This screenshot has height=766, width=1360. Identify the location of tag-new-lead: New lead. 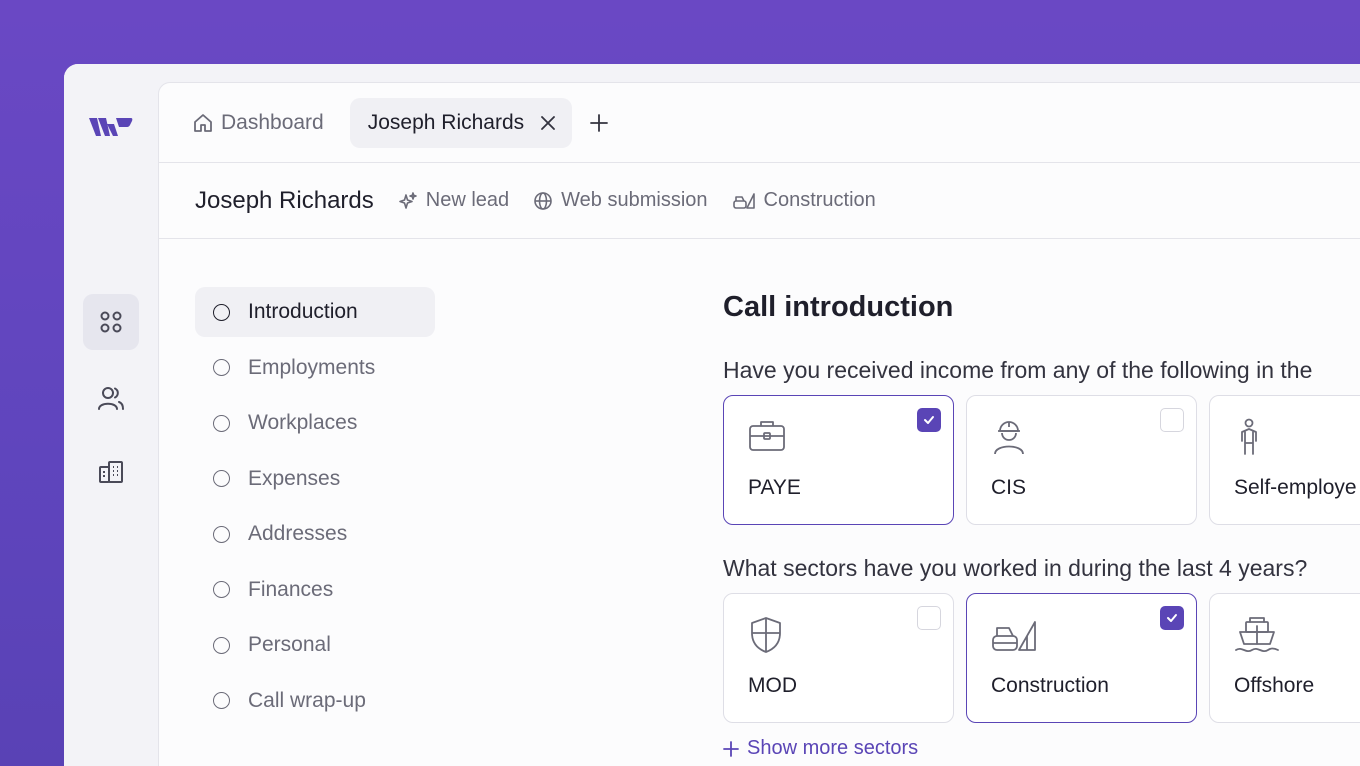
(453, 200).